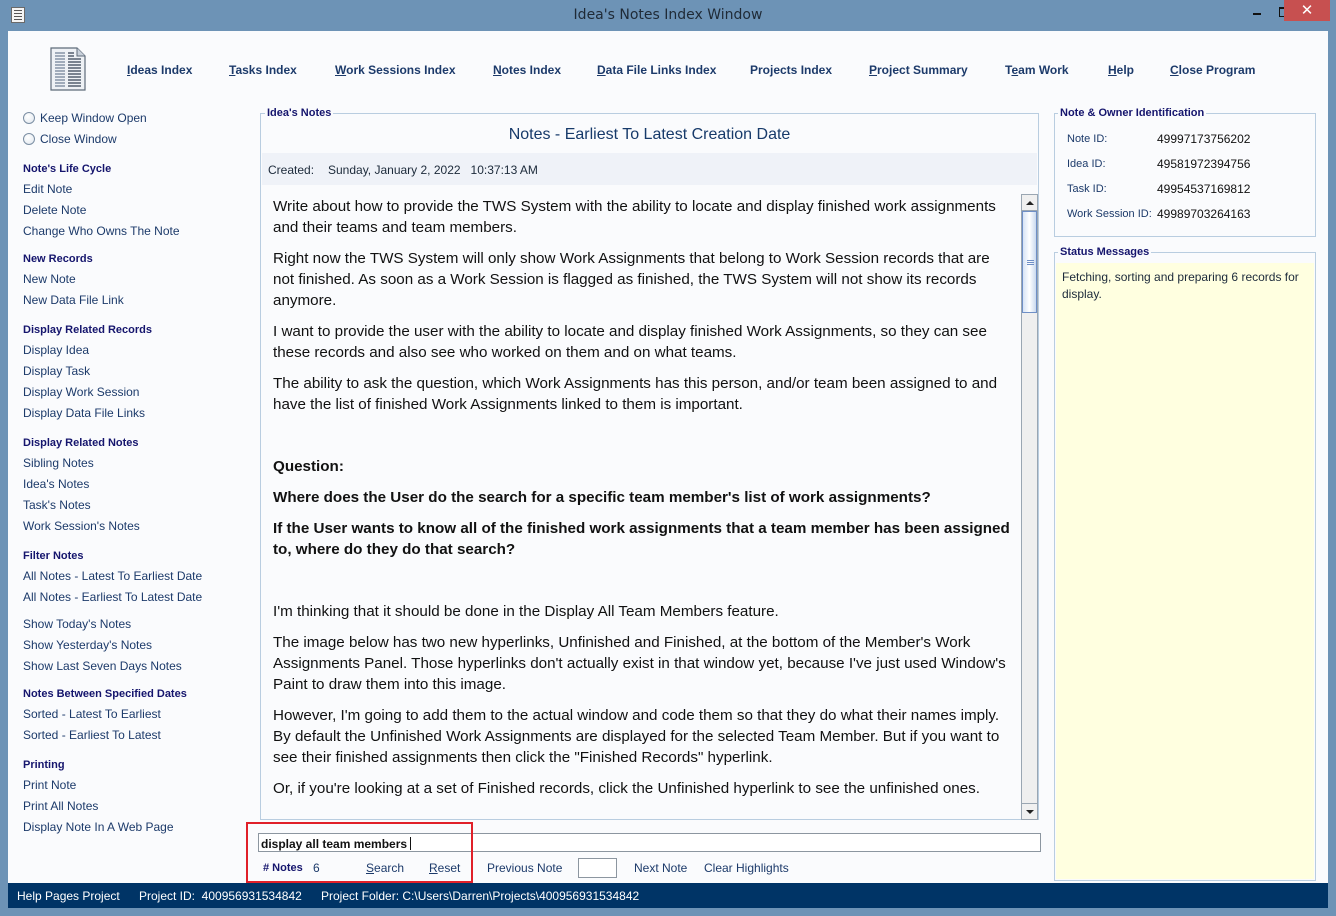 This screenshot has height=916, width=1336. I want to click on sidebar-link-print-note: Print Note, so click(49, 785).